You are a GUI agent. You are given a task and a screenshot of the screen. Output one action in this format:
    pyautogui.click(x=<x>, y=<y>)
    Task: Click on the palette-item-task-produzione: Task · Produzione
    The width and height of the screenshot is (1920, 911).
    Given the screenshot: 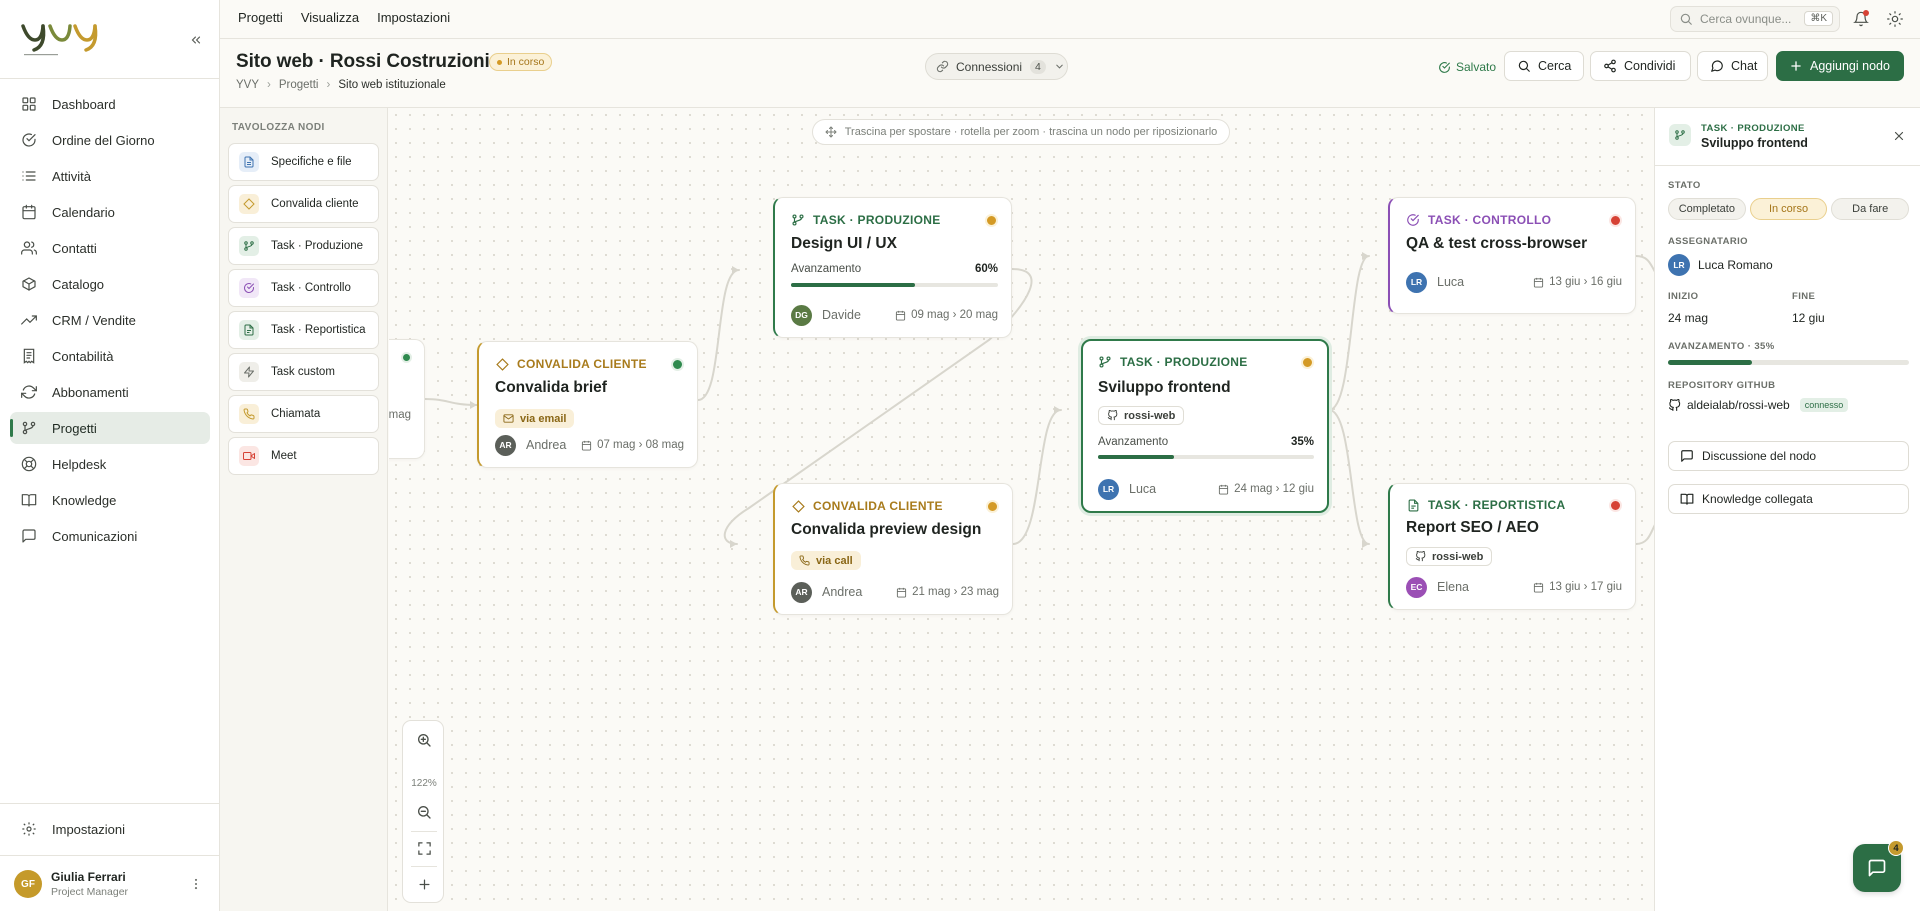 What is the action you would take?
    pyautogui.click(x=303, y=246)
    